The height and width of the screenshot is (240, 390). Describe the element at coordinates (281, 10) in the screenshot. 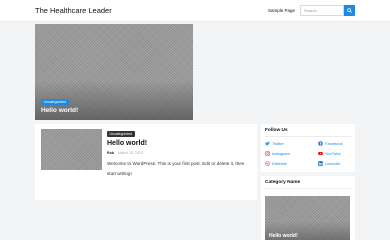

I see `nav-sample-page: Sample Page` at that location.